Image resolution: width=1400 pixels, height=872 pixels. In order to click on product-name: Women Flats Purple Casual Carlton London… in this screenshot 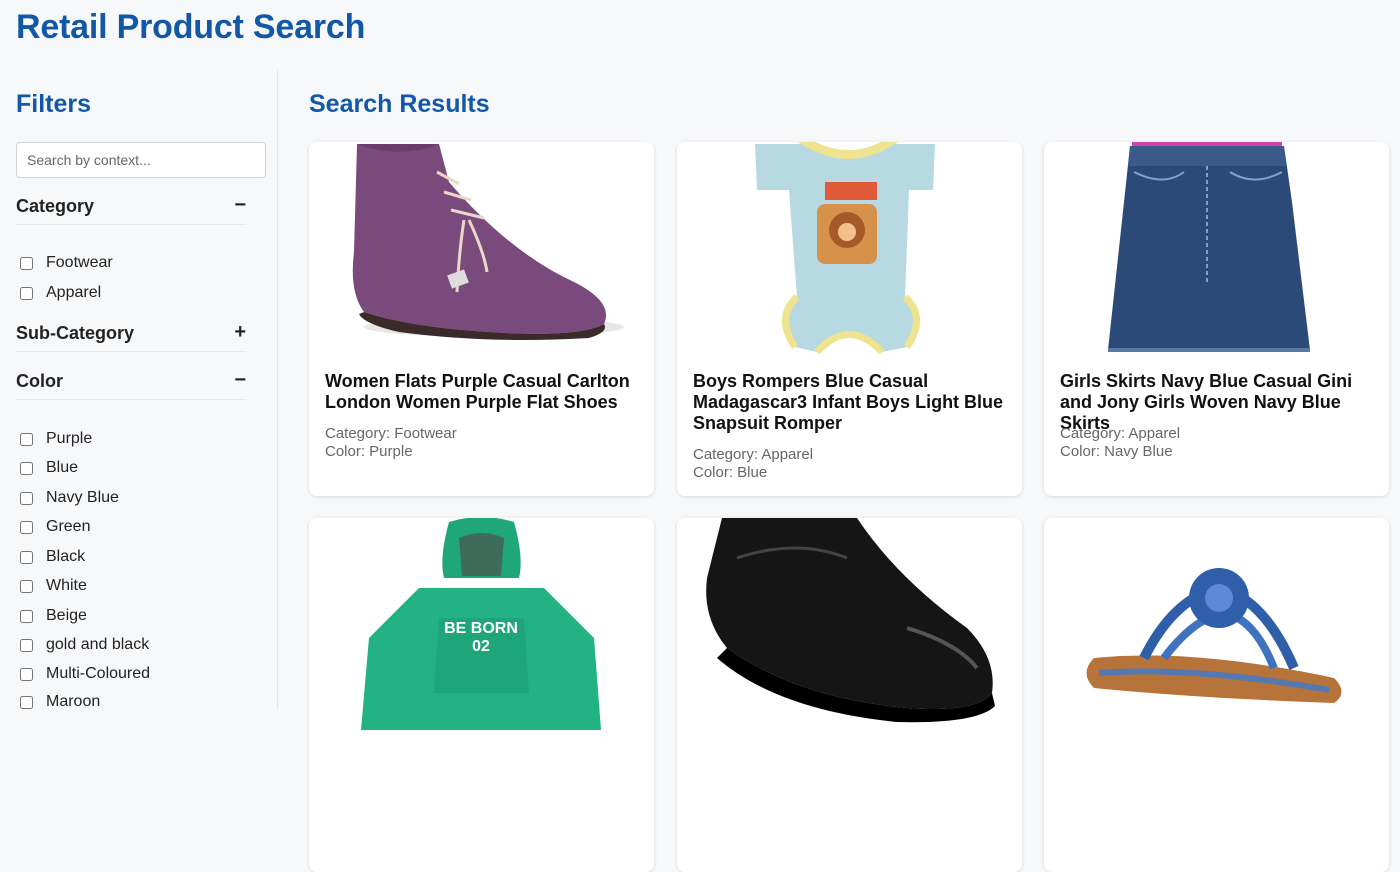, I will do `click(477, 391)`.